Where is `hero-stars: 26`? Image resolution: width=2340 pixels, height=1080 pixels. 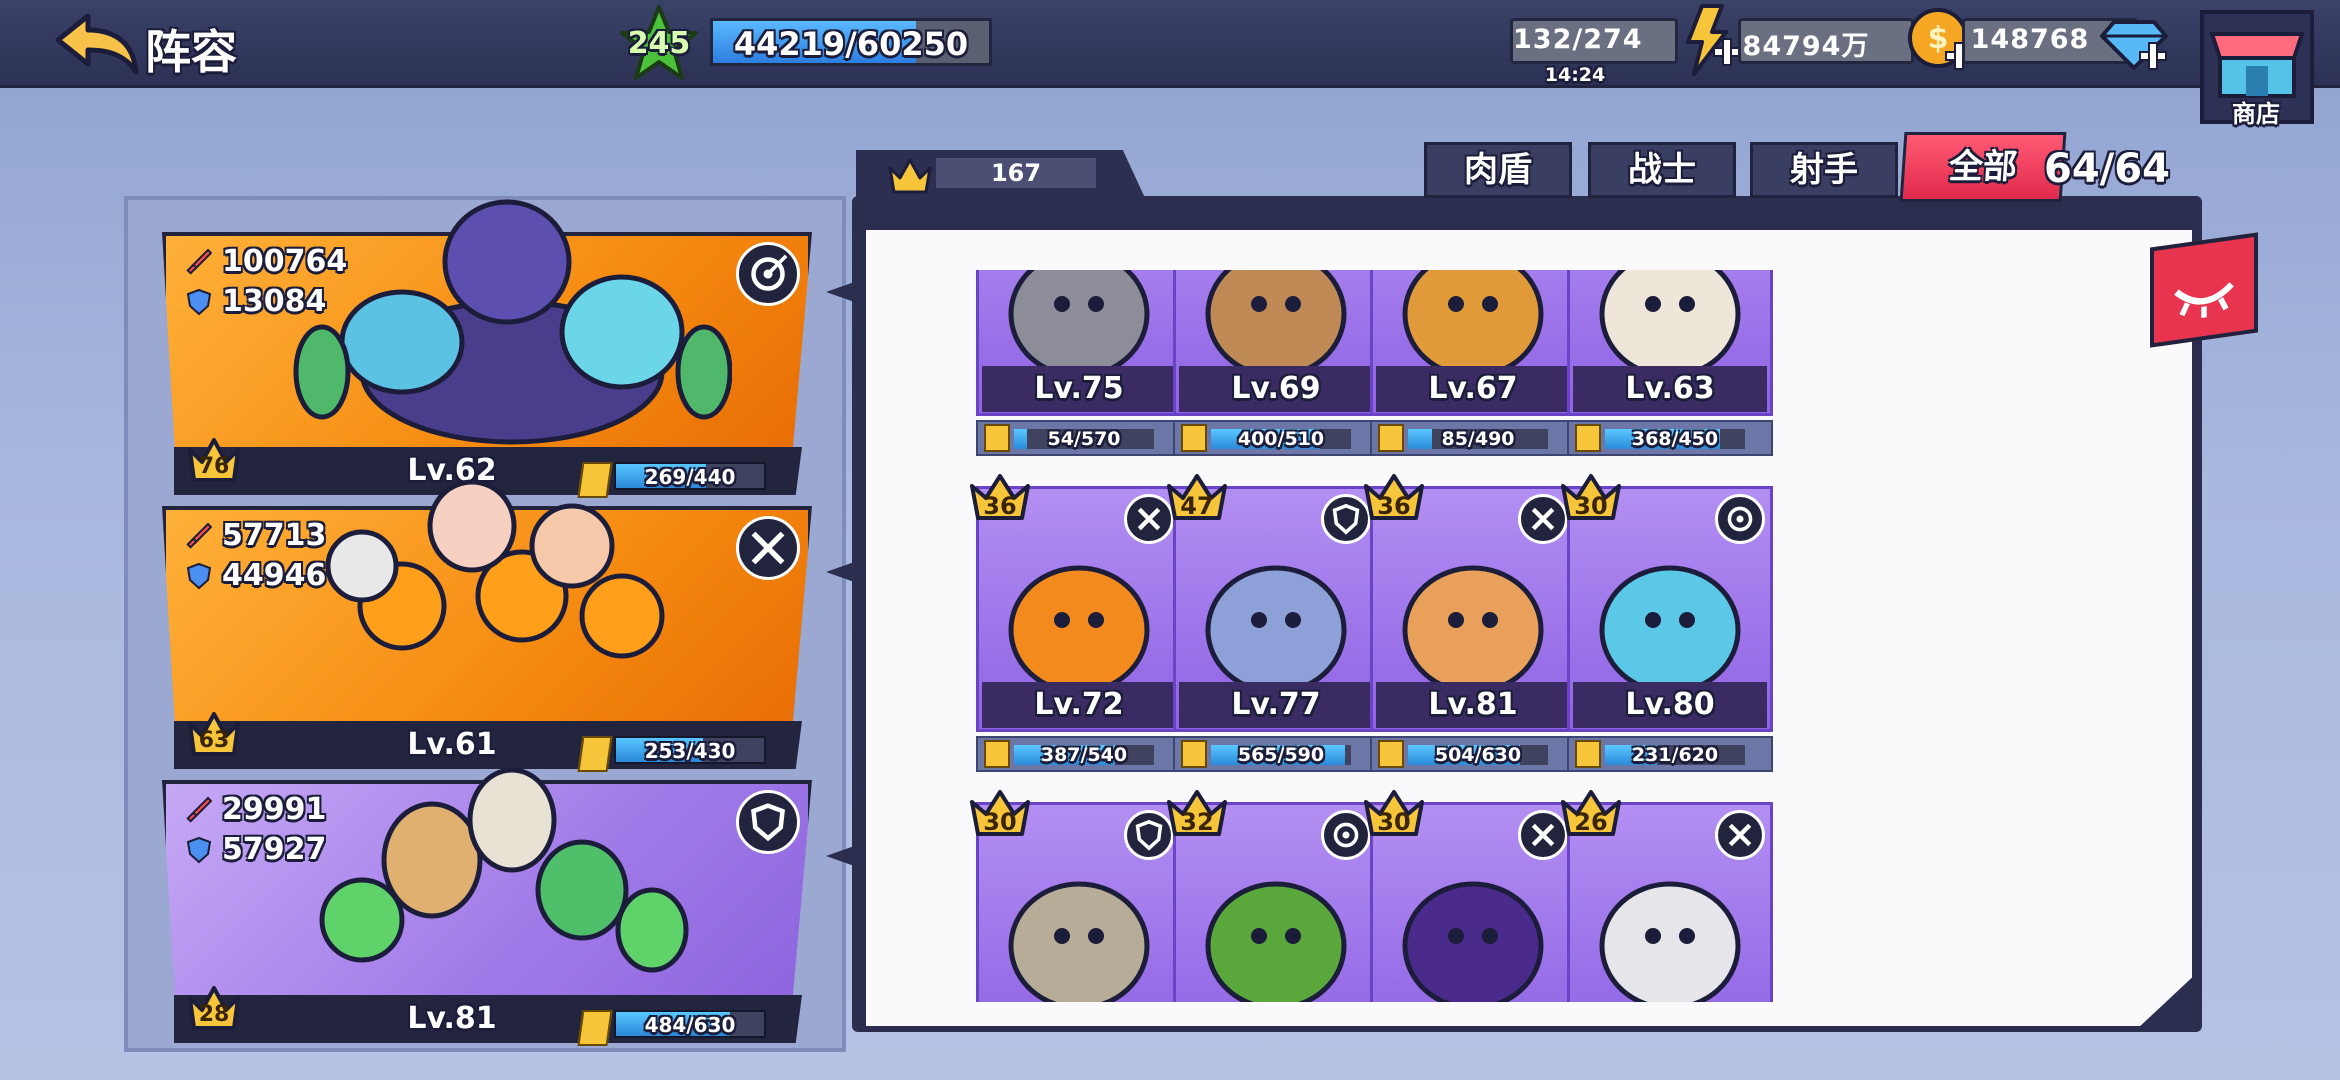 hero-stars: 26 is located at coordinates (1591, 822).